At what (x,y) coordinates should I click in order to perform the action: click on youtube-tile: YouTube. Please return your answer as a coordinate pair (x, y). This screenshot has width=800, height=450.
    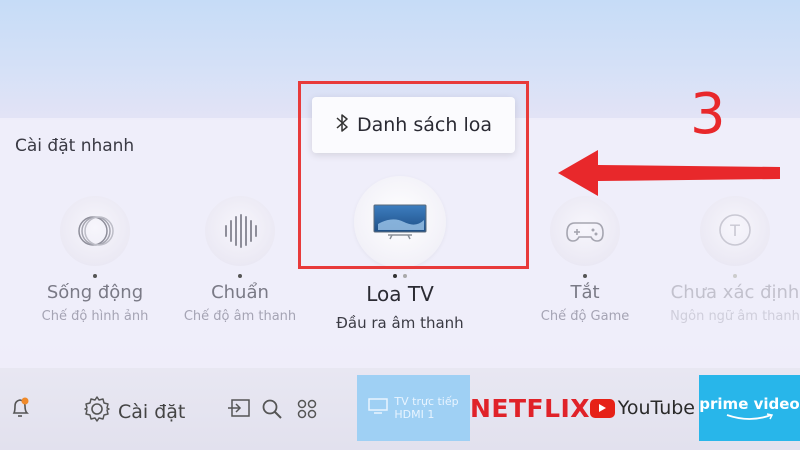
    Looking at the image, I should click on (642, 408).